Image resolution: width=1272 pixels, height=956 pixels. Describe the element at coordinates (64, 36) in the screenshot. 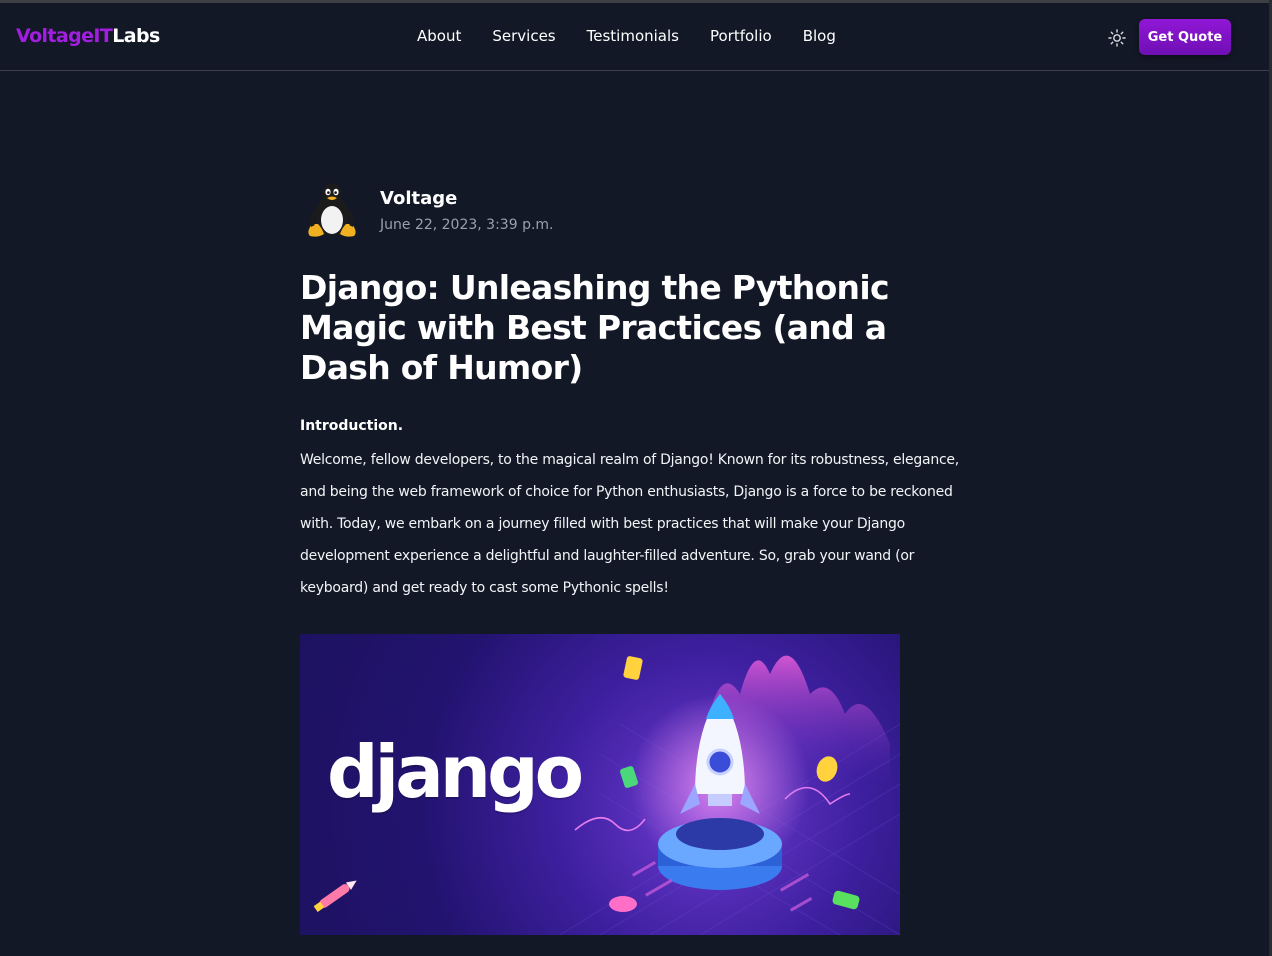

I see `brand-name-part1: VoltageIT` at that location.